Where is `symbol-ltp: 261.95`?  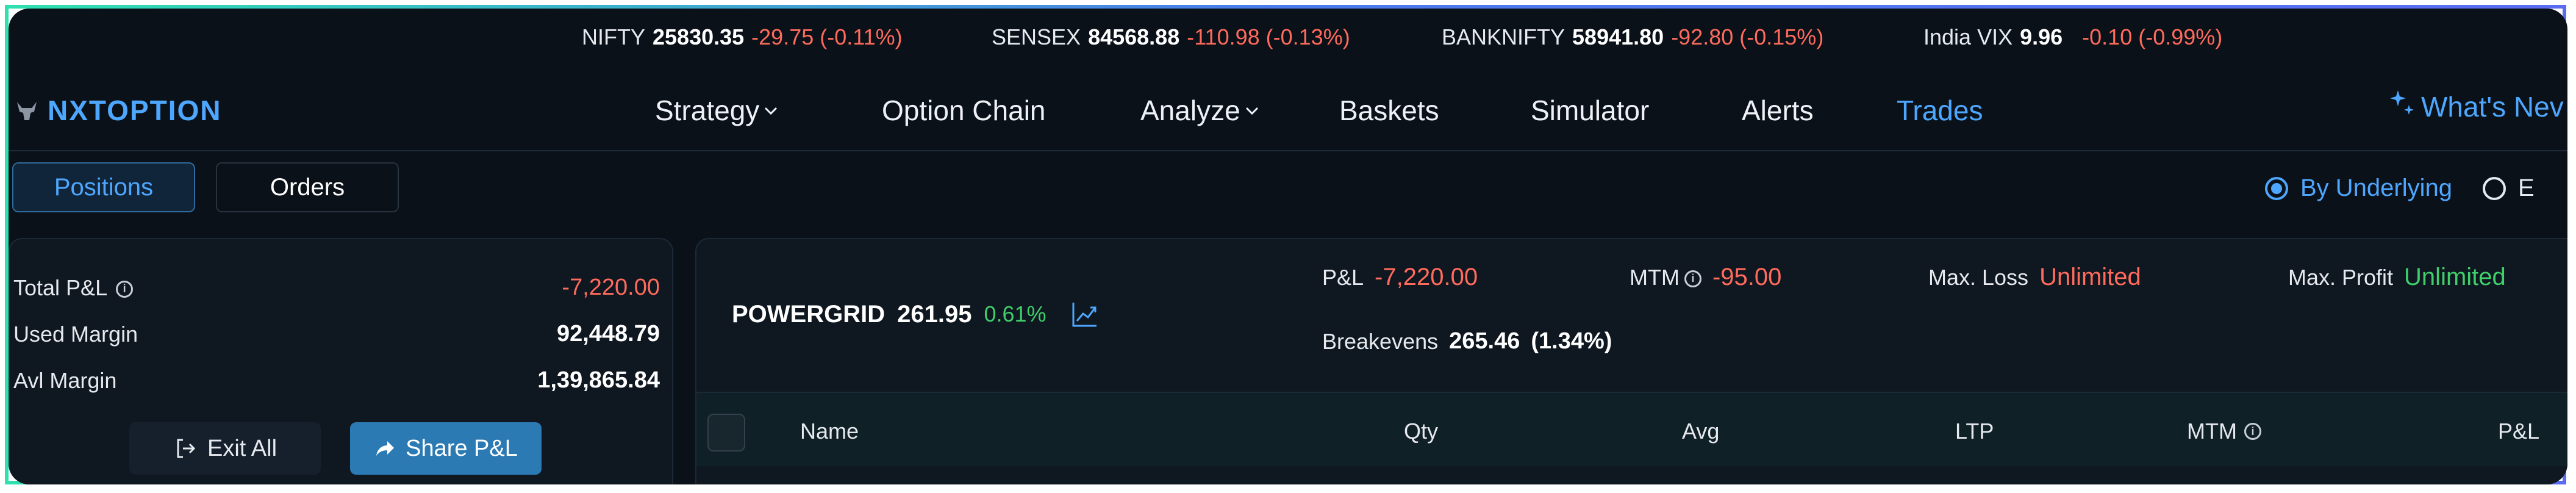 symbol-ltp: 261.95 is located at coordinates (934, 314).